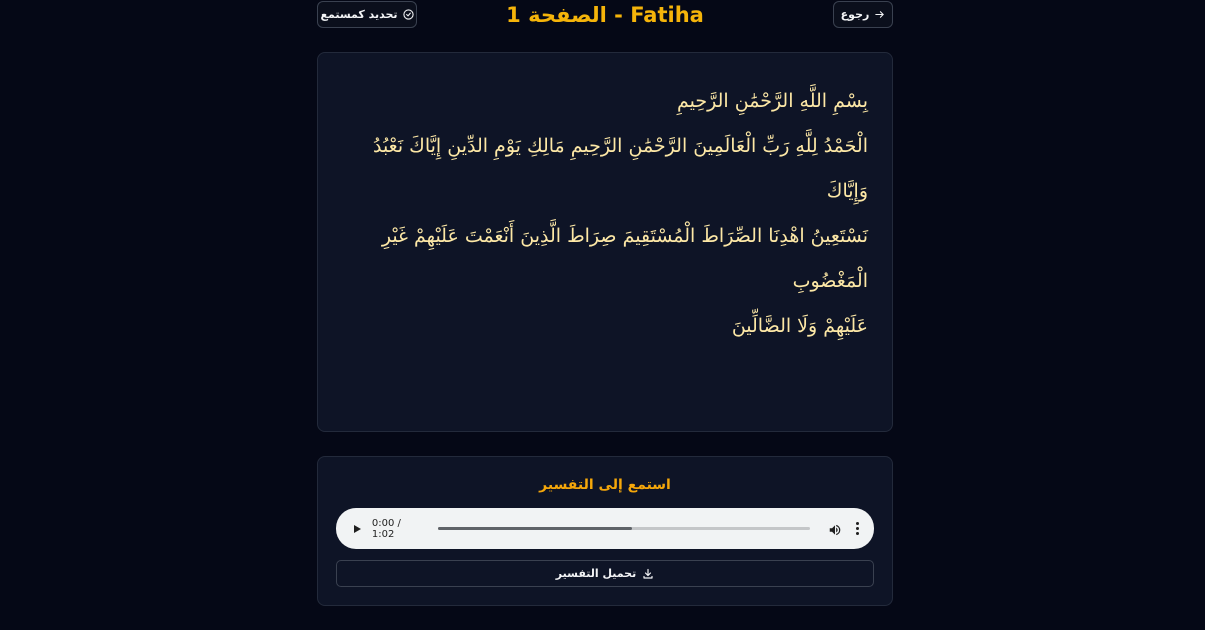  I want to click on audio-seek-progress, so click(535, 528).